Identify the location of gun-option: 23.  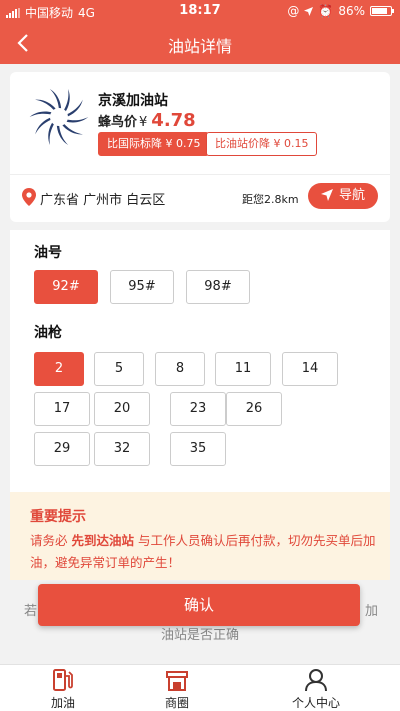
(198, 409).